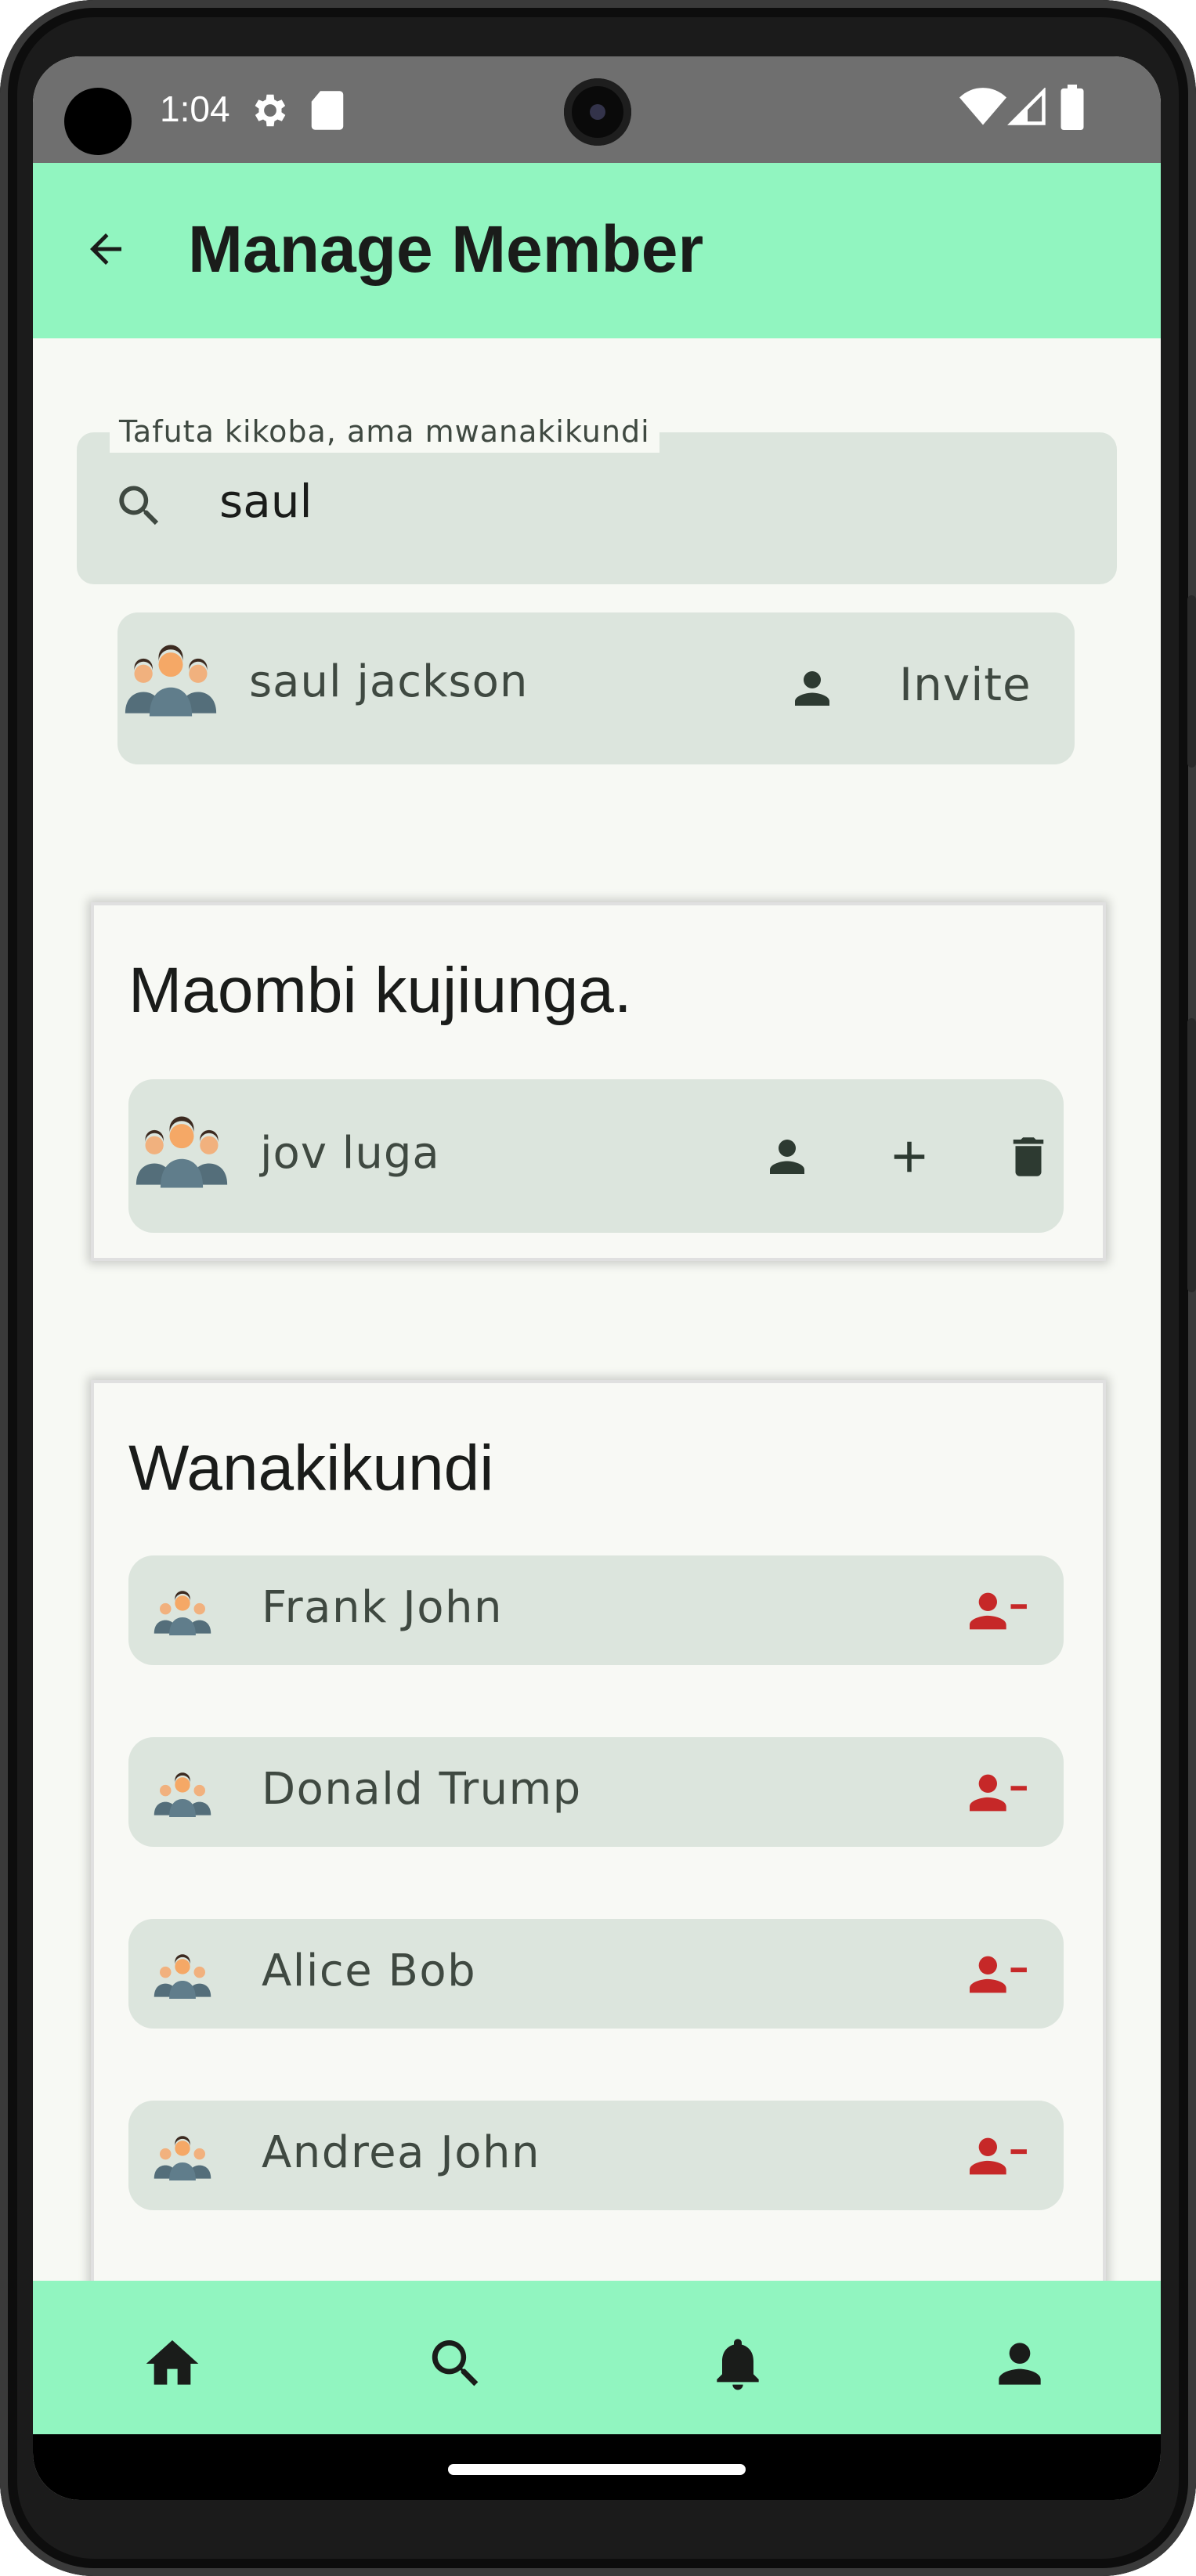  I want to click on status-time: 1:04, so click(195, 109).